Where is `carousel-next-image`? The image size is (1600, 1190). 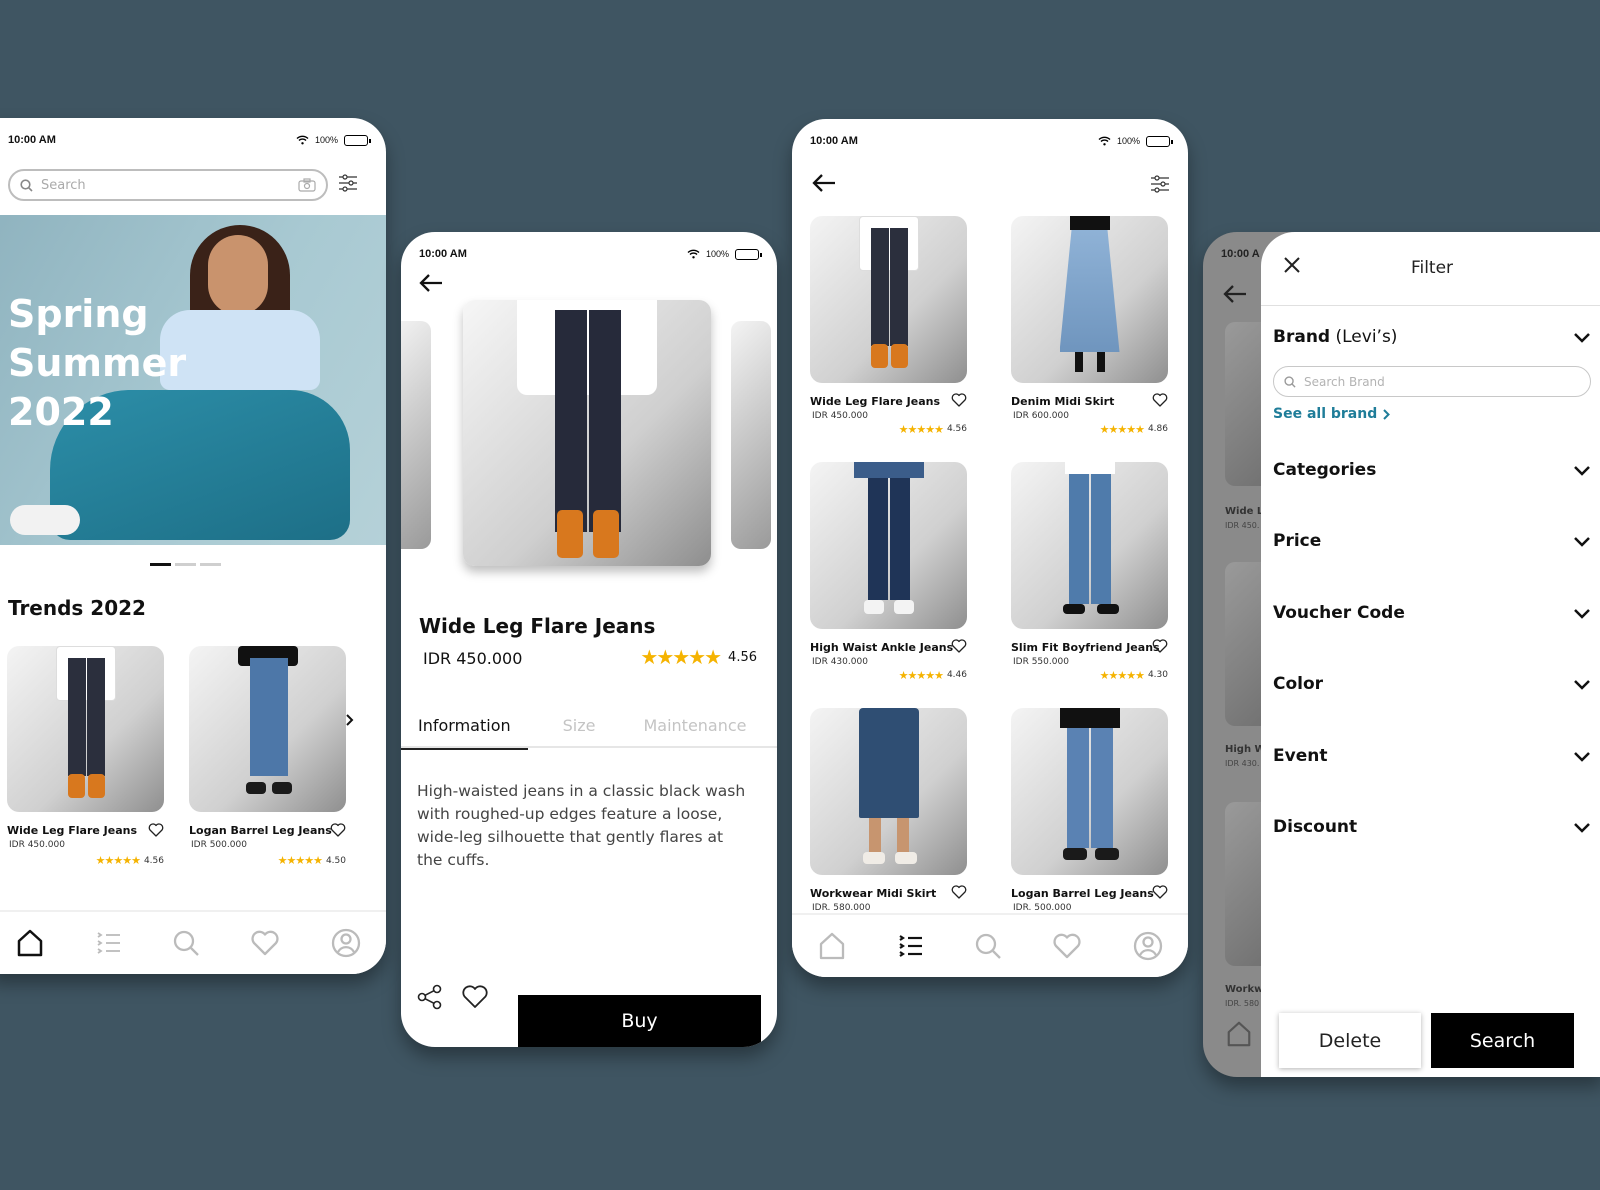 carousel-next-image is located at coordinates (751, 435).